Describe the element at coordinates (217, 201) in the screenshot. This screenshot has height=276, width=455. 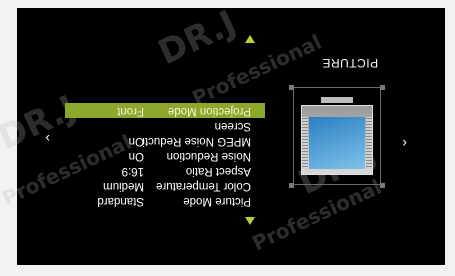
I see `menu-row-label: Picture Mode` at that location.